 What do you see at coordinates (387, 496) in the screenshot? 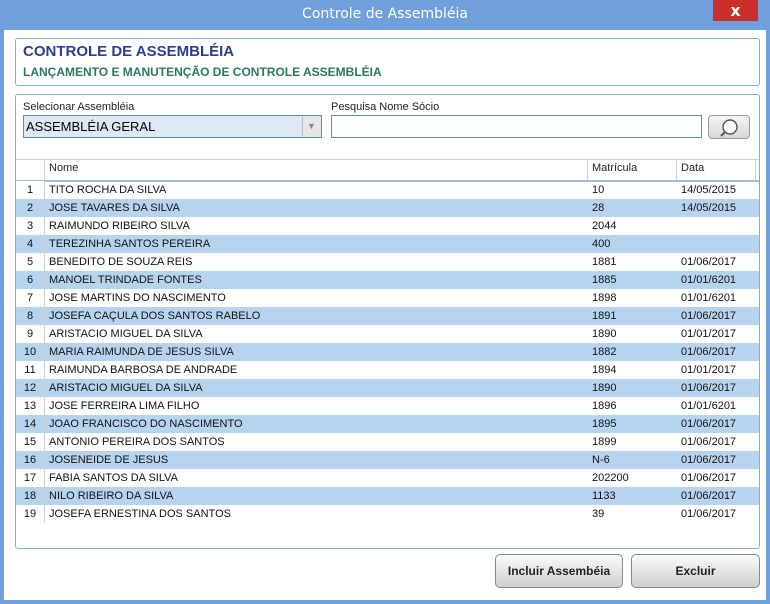
I see `table-row: 18 NILO RIBEIRO DA SILVA 1133 01/06/2017` at bounding box center [387, 496].